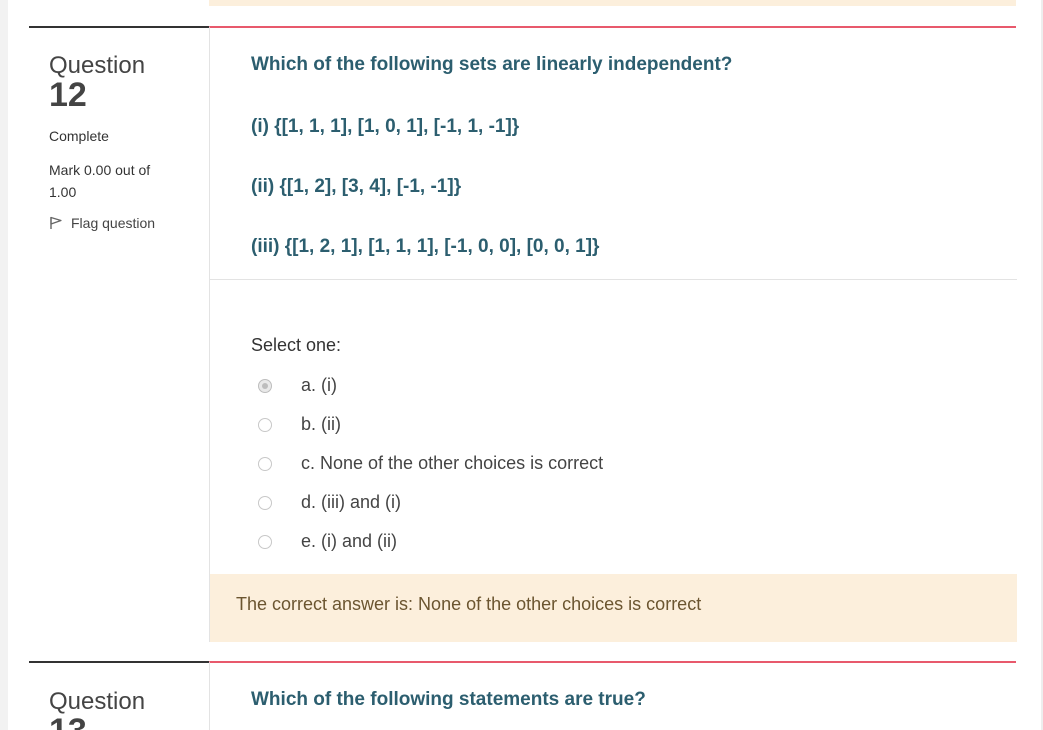 The height and width of the screenshot is (730, 1043). Describe the element at coordinates (385, 126) in the screenshot. I see `set-item: (i) {[1, 1, 1], [1, 0, 1], [-1, 1, -1]}` at that location.